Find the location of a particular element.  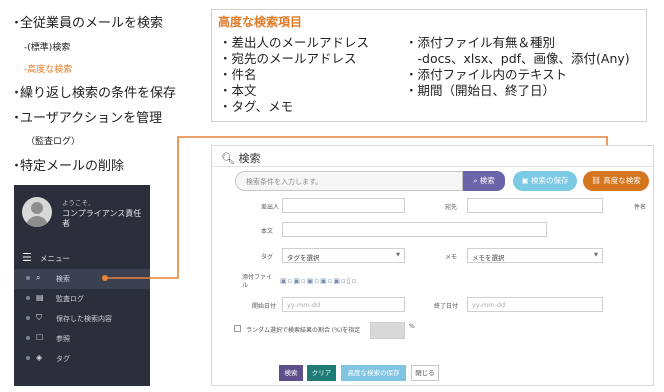

attachment-label: 添付ファイル is located at coordinates (257, 281).